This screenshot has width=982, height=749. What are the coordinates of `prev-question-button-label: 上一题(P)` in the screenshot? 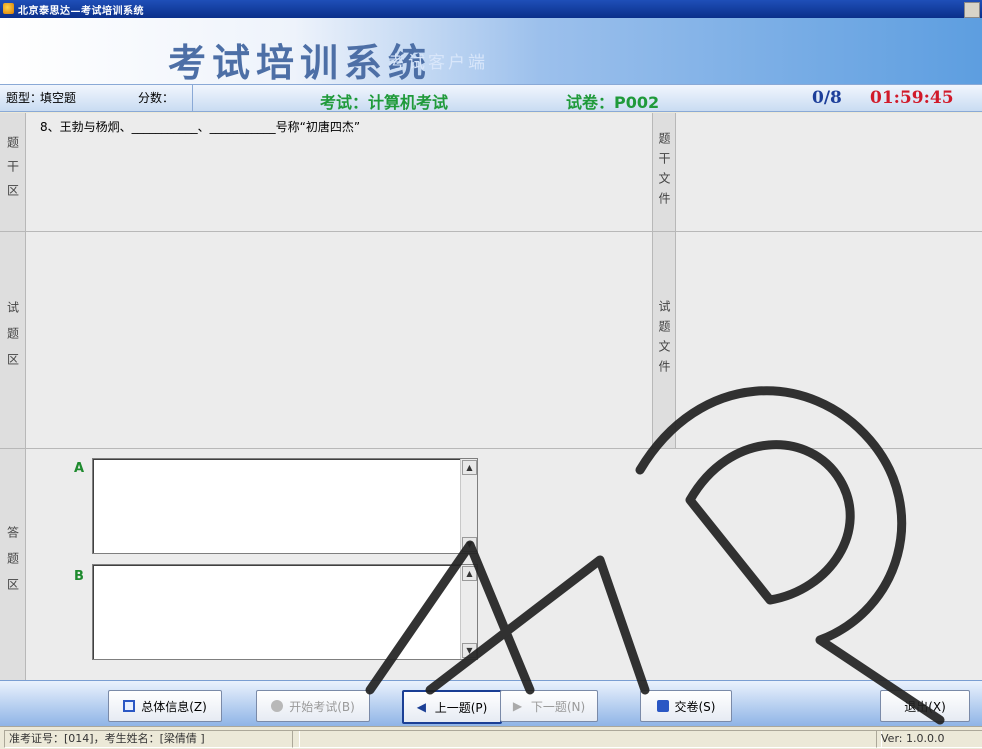 It's located at (461, 707).